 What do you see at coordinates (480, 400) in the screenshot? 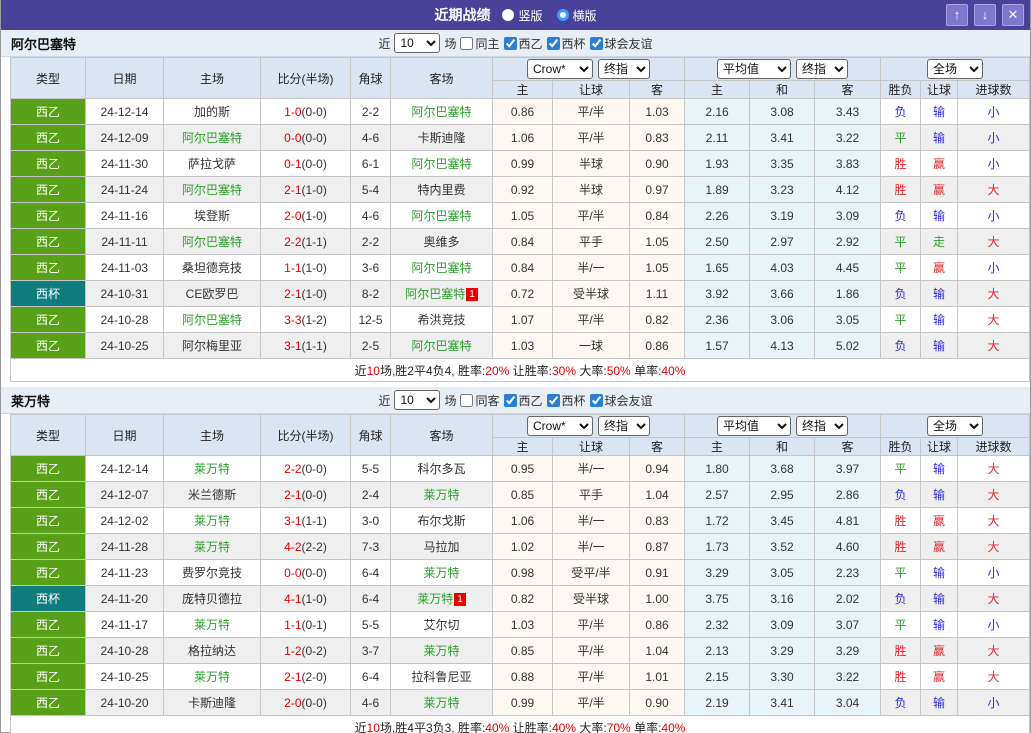
I see `same-venue-option: 同客` at bounding box center [480, 400].